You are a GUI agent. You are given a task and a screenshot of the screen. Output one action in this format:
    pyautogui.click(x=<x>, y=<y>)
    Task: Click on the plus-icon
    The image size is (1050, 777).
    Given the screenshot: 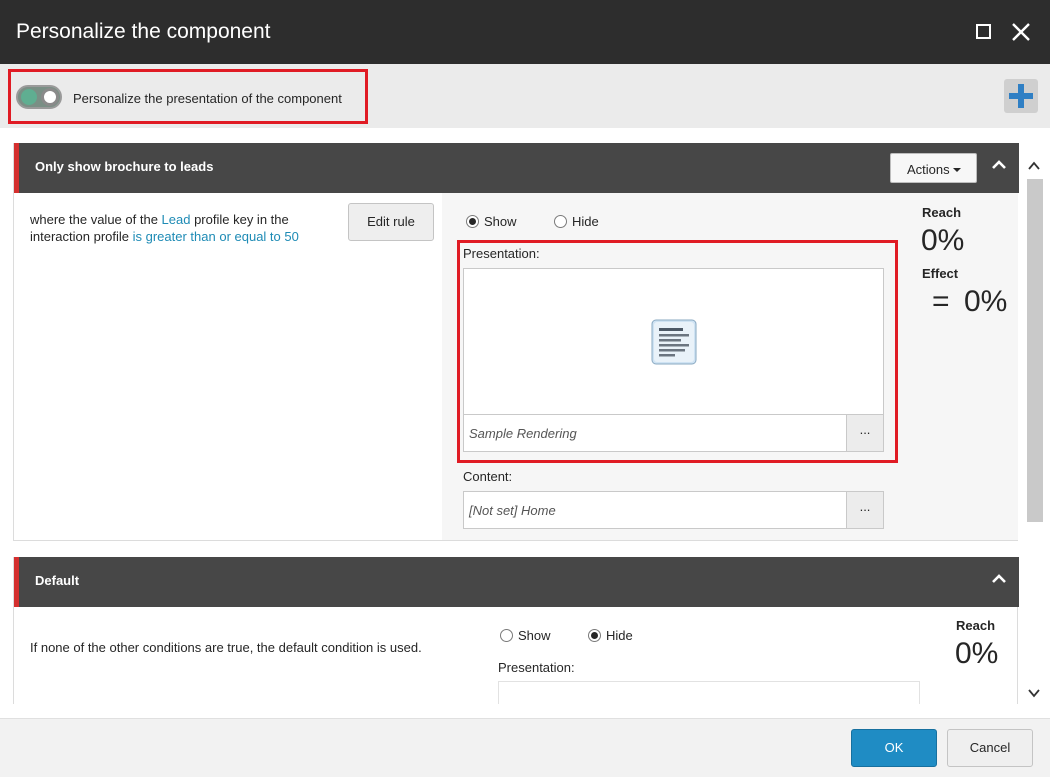 What is the action you would take?
    pyautogui.click(x=1021, y=96)
    